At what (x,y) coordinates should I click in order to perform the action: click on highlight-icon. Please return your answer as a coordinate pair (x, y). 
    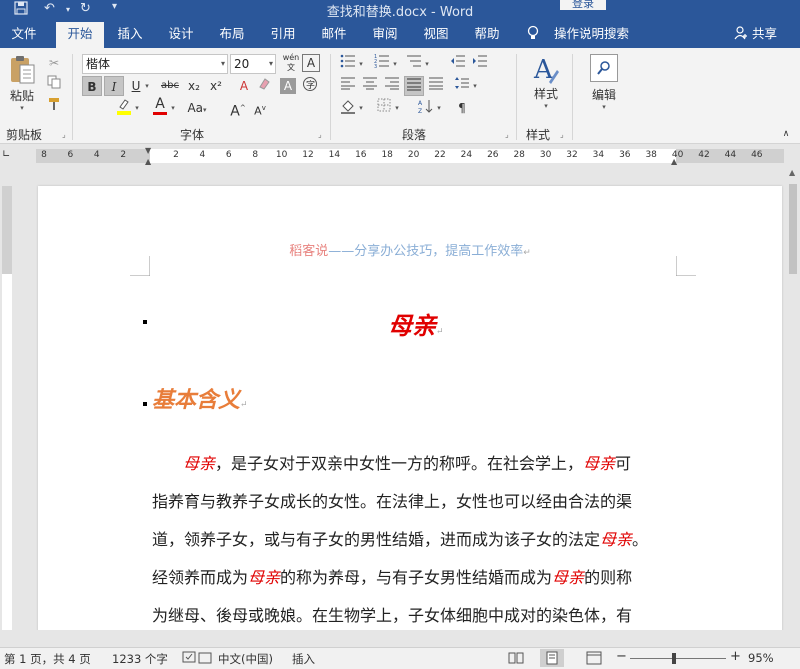
    Looking at the image, I should click on (124, 108).